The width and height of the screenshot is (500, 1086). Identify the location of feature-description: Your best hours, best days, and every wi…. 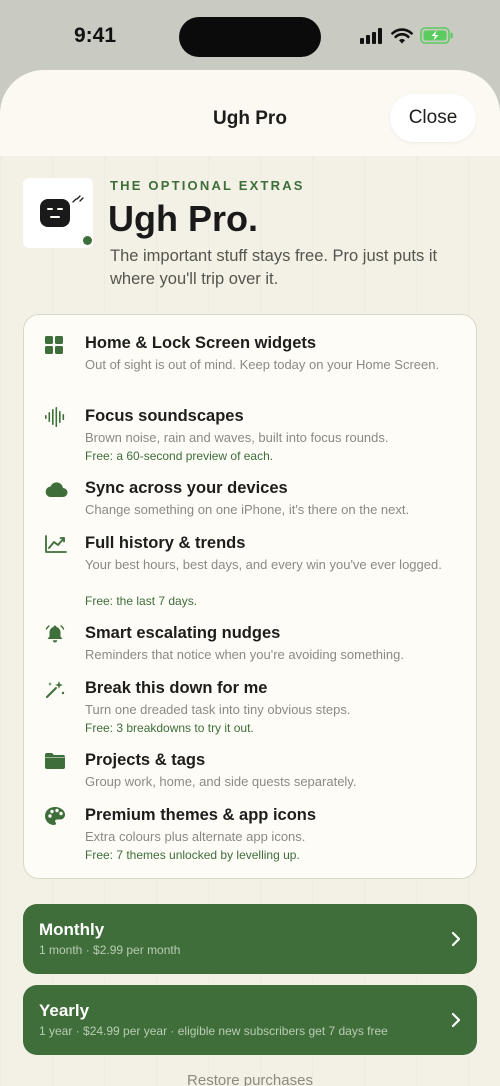
(263, 564).